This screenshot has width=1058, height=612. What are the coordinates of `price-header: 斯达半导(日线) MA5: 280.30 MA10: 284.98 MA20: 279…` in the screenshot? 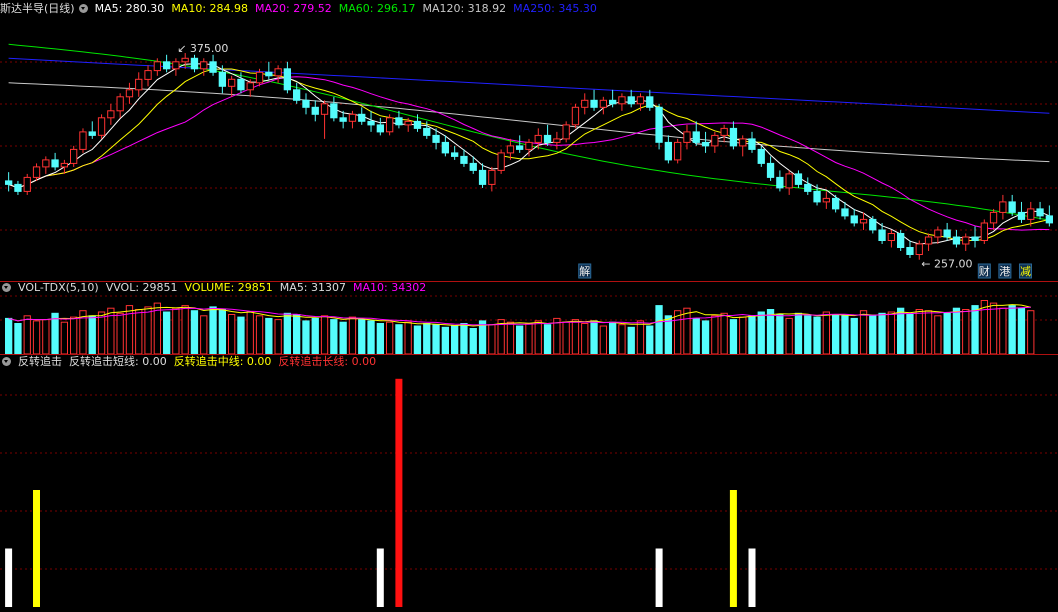 It's located at (302, 9).